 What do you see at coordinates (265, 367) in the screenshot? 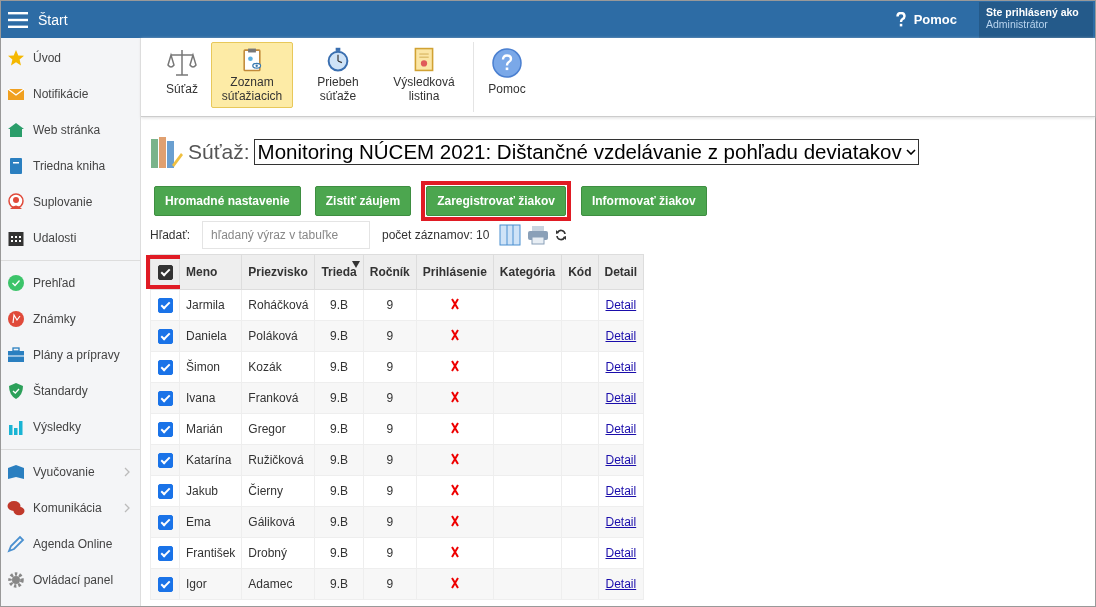
I see `table-cell: Kozák` at bounding box center [265, 367].